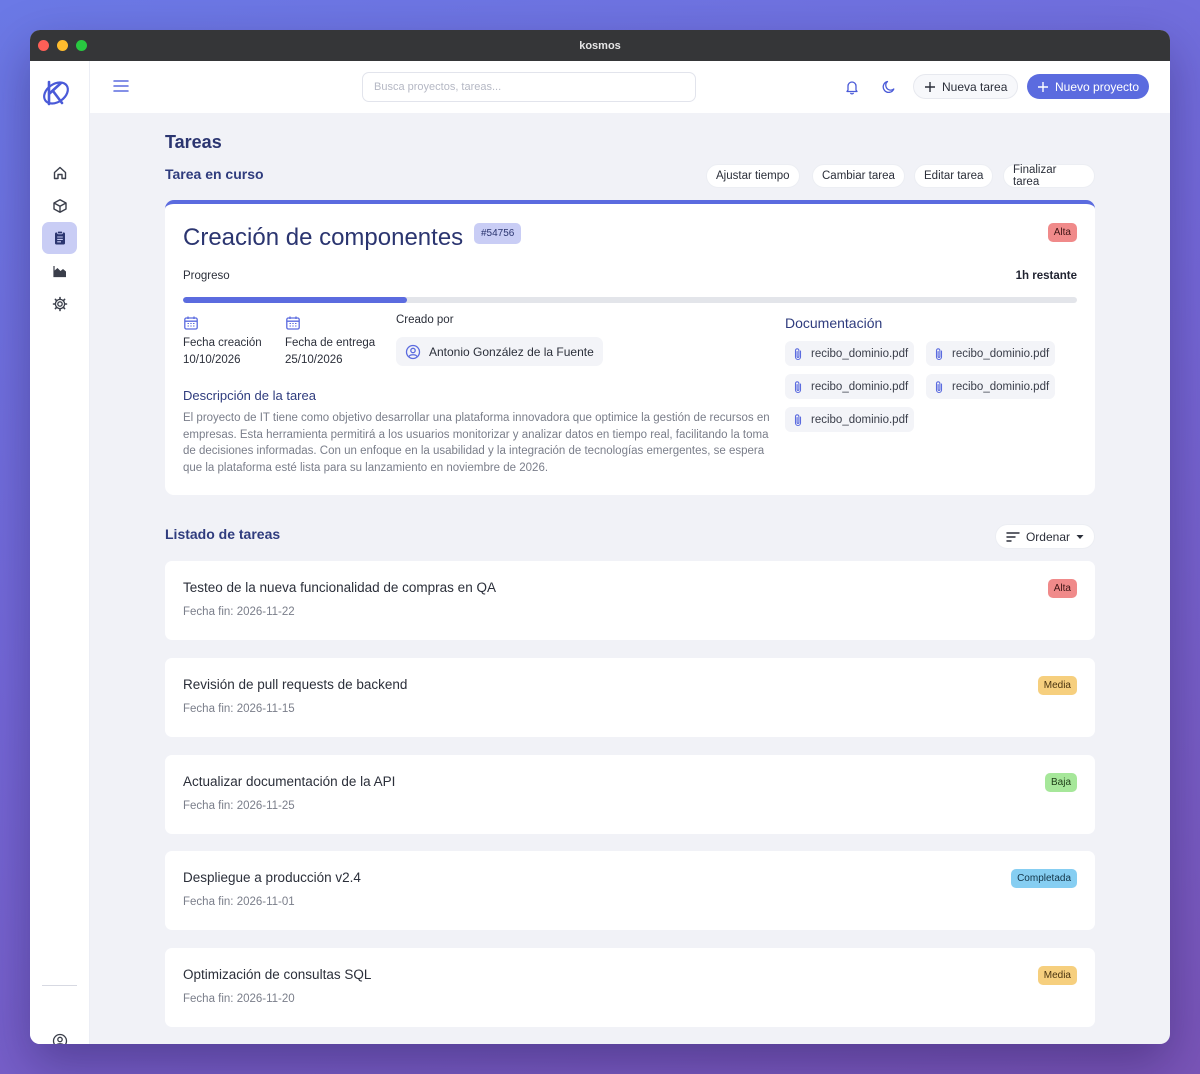  What do you see at coordinates (206, 276) in the screenshot?
I see `progress-label: Progreso` at bounding box center [206, 276].